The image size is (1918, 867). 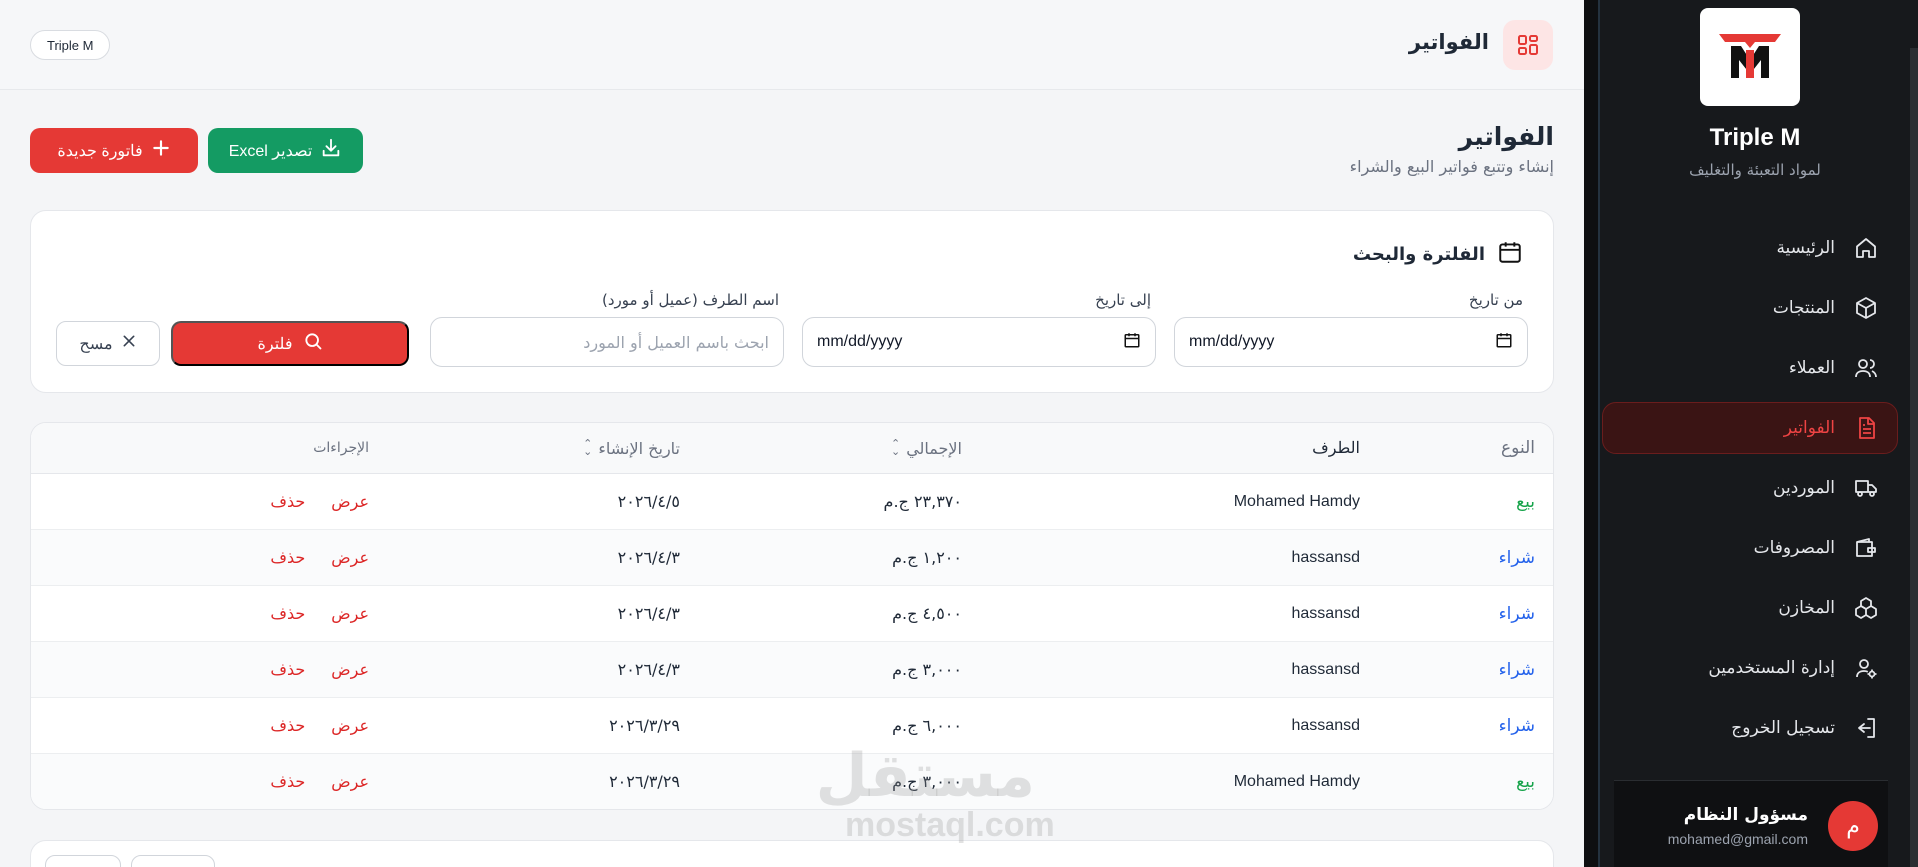 I want to click on header-total: الإجمالي ⌃ ⌄, so click(x=926, y=448).